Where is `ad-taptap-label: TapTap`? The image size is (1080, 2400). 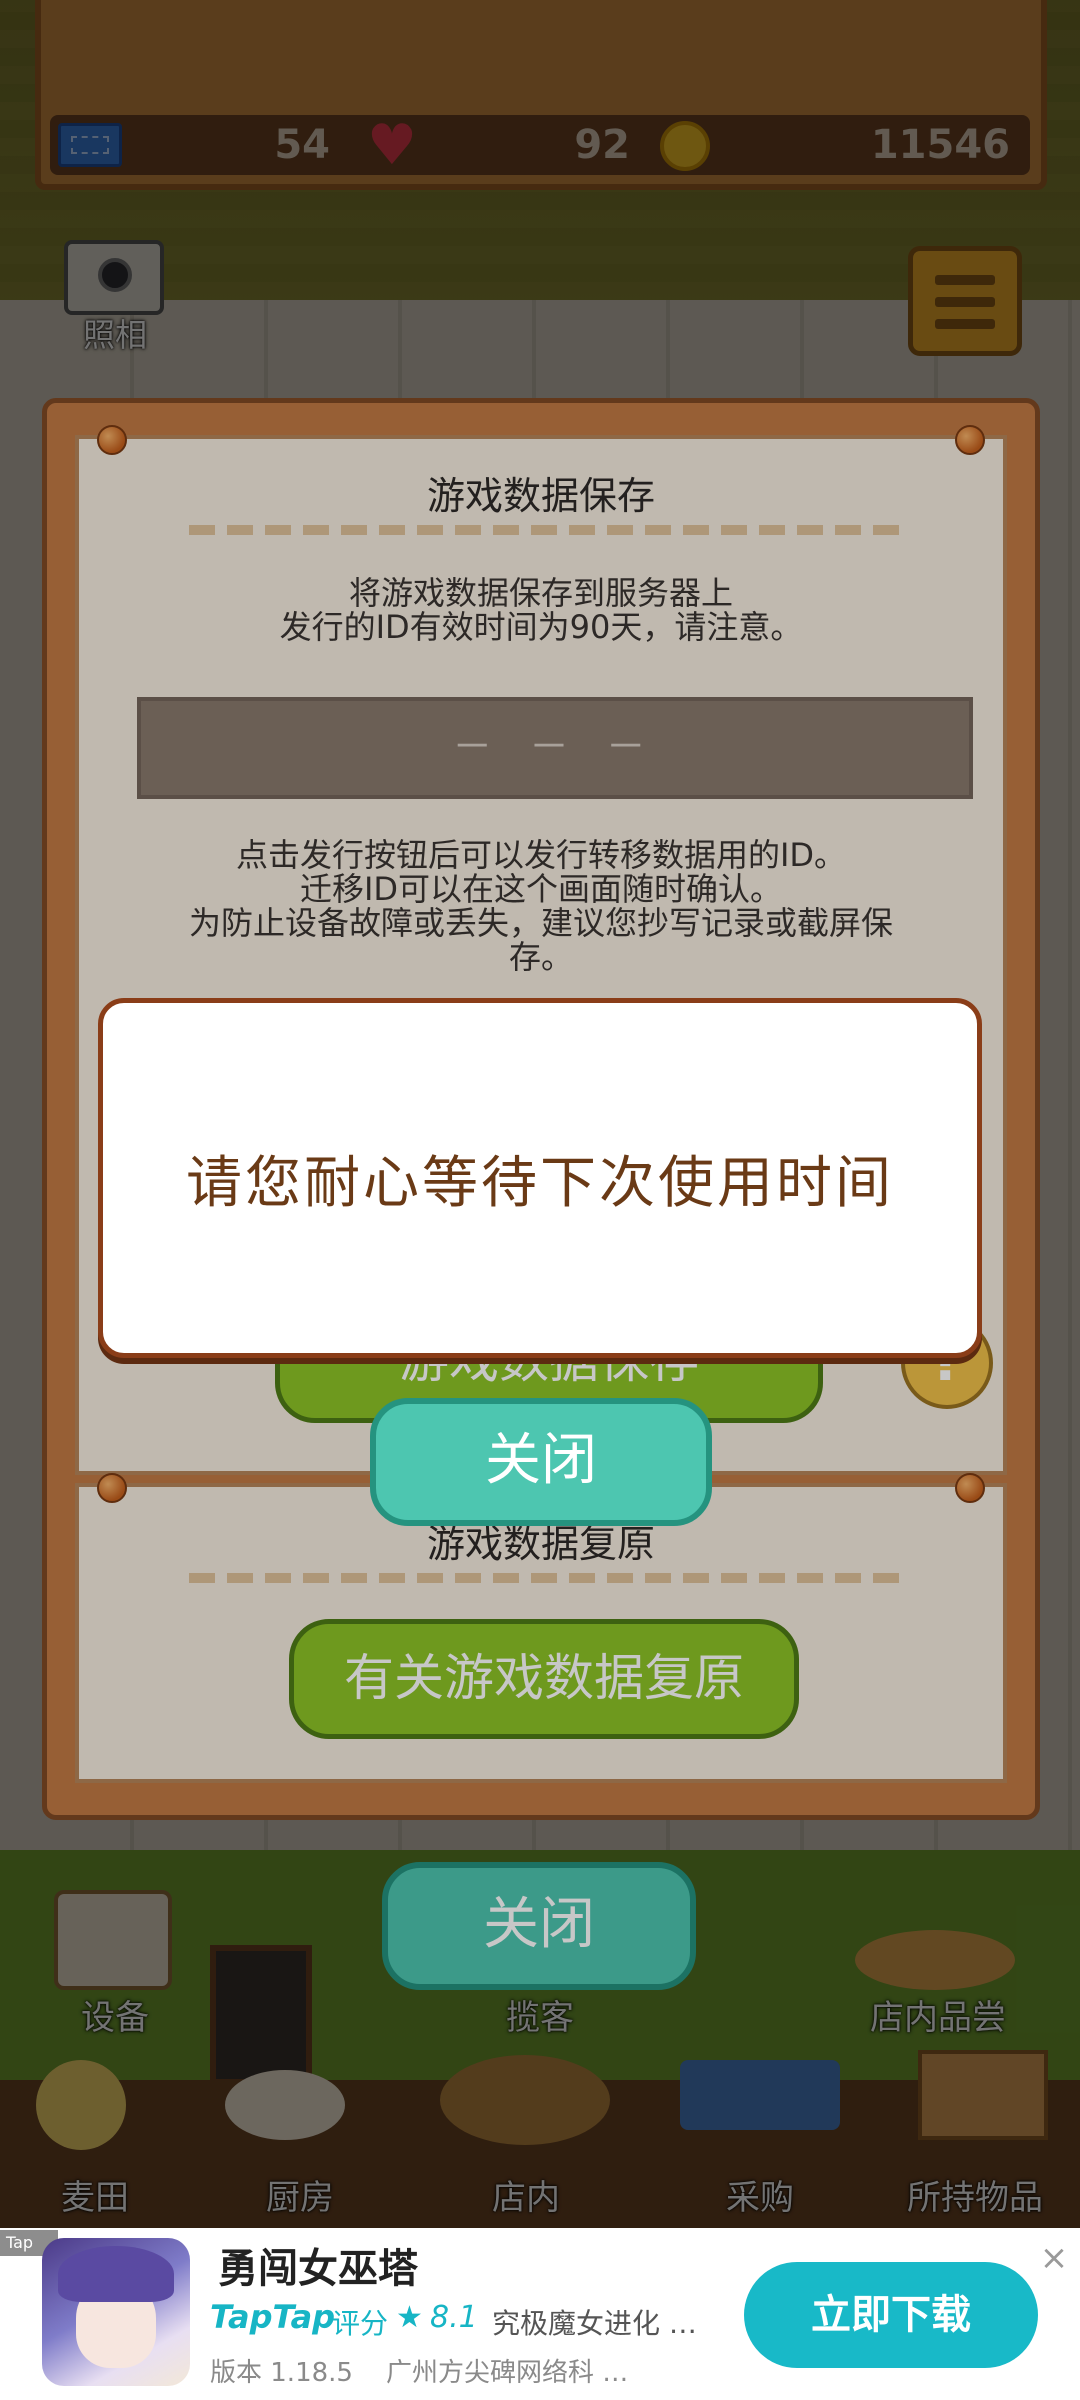
ad-taptap-label: TapTap is located at coordinates (273, 2317).